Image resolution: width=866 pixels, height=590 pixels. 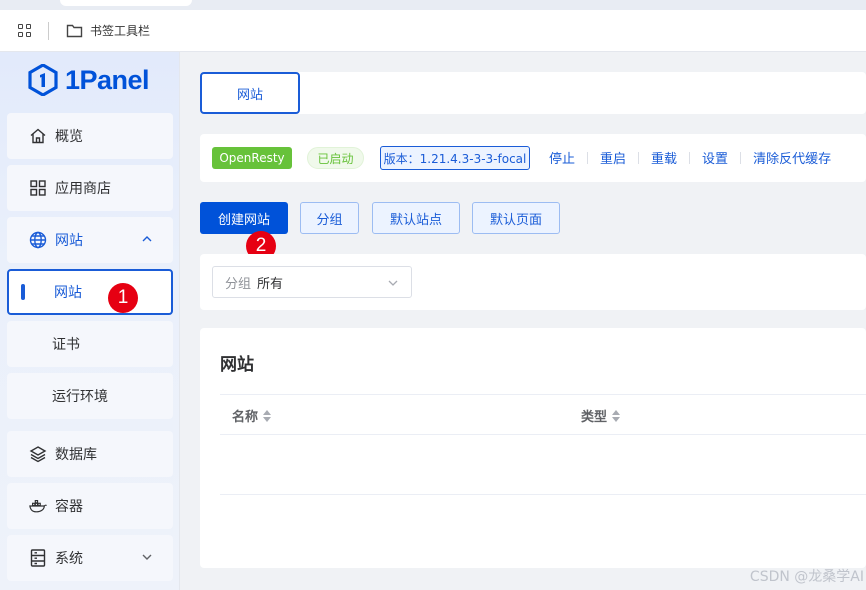 I want to click on sidebar-subitem-label: 证书, so click(x=66, y=345).